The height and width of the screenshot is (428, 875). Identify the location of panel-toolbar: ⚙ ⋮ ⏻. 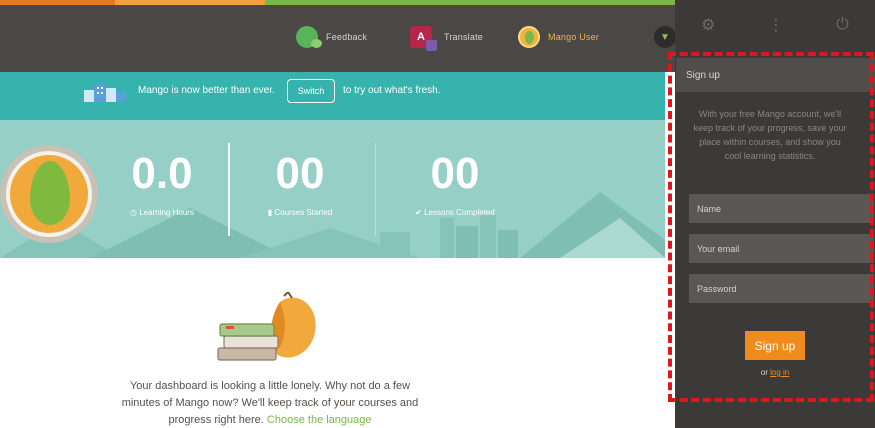
(775, 25).